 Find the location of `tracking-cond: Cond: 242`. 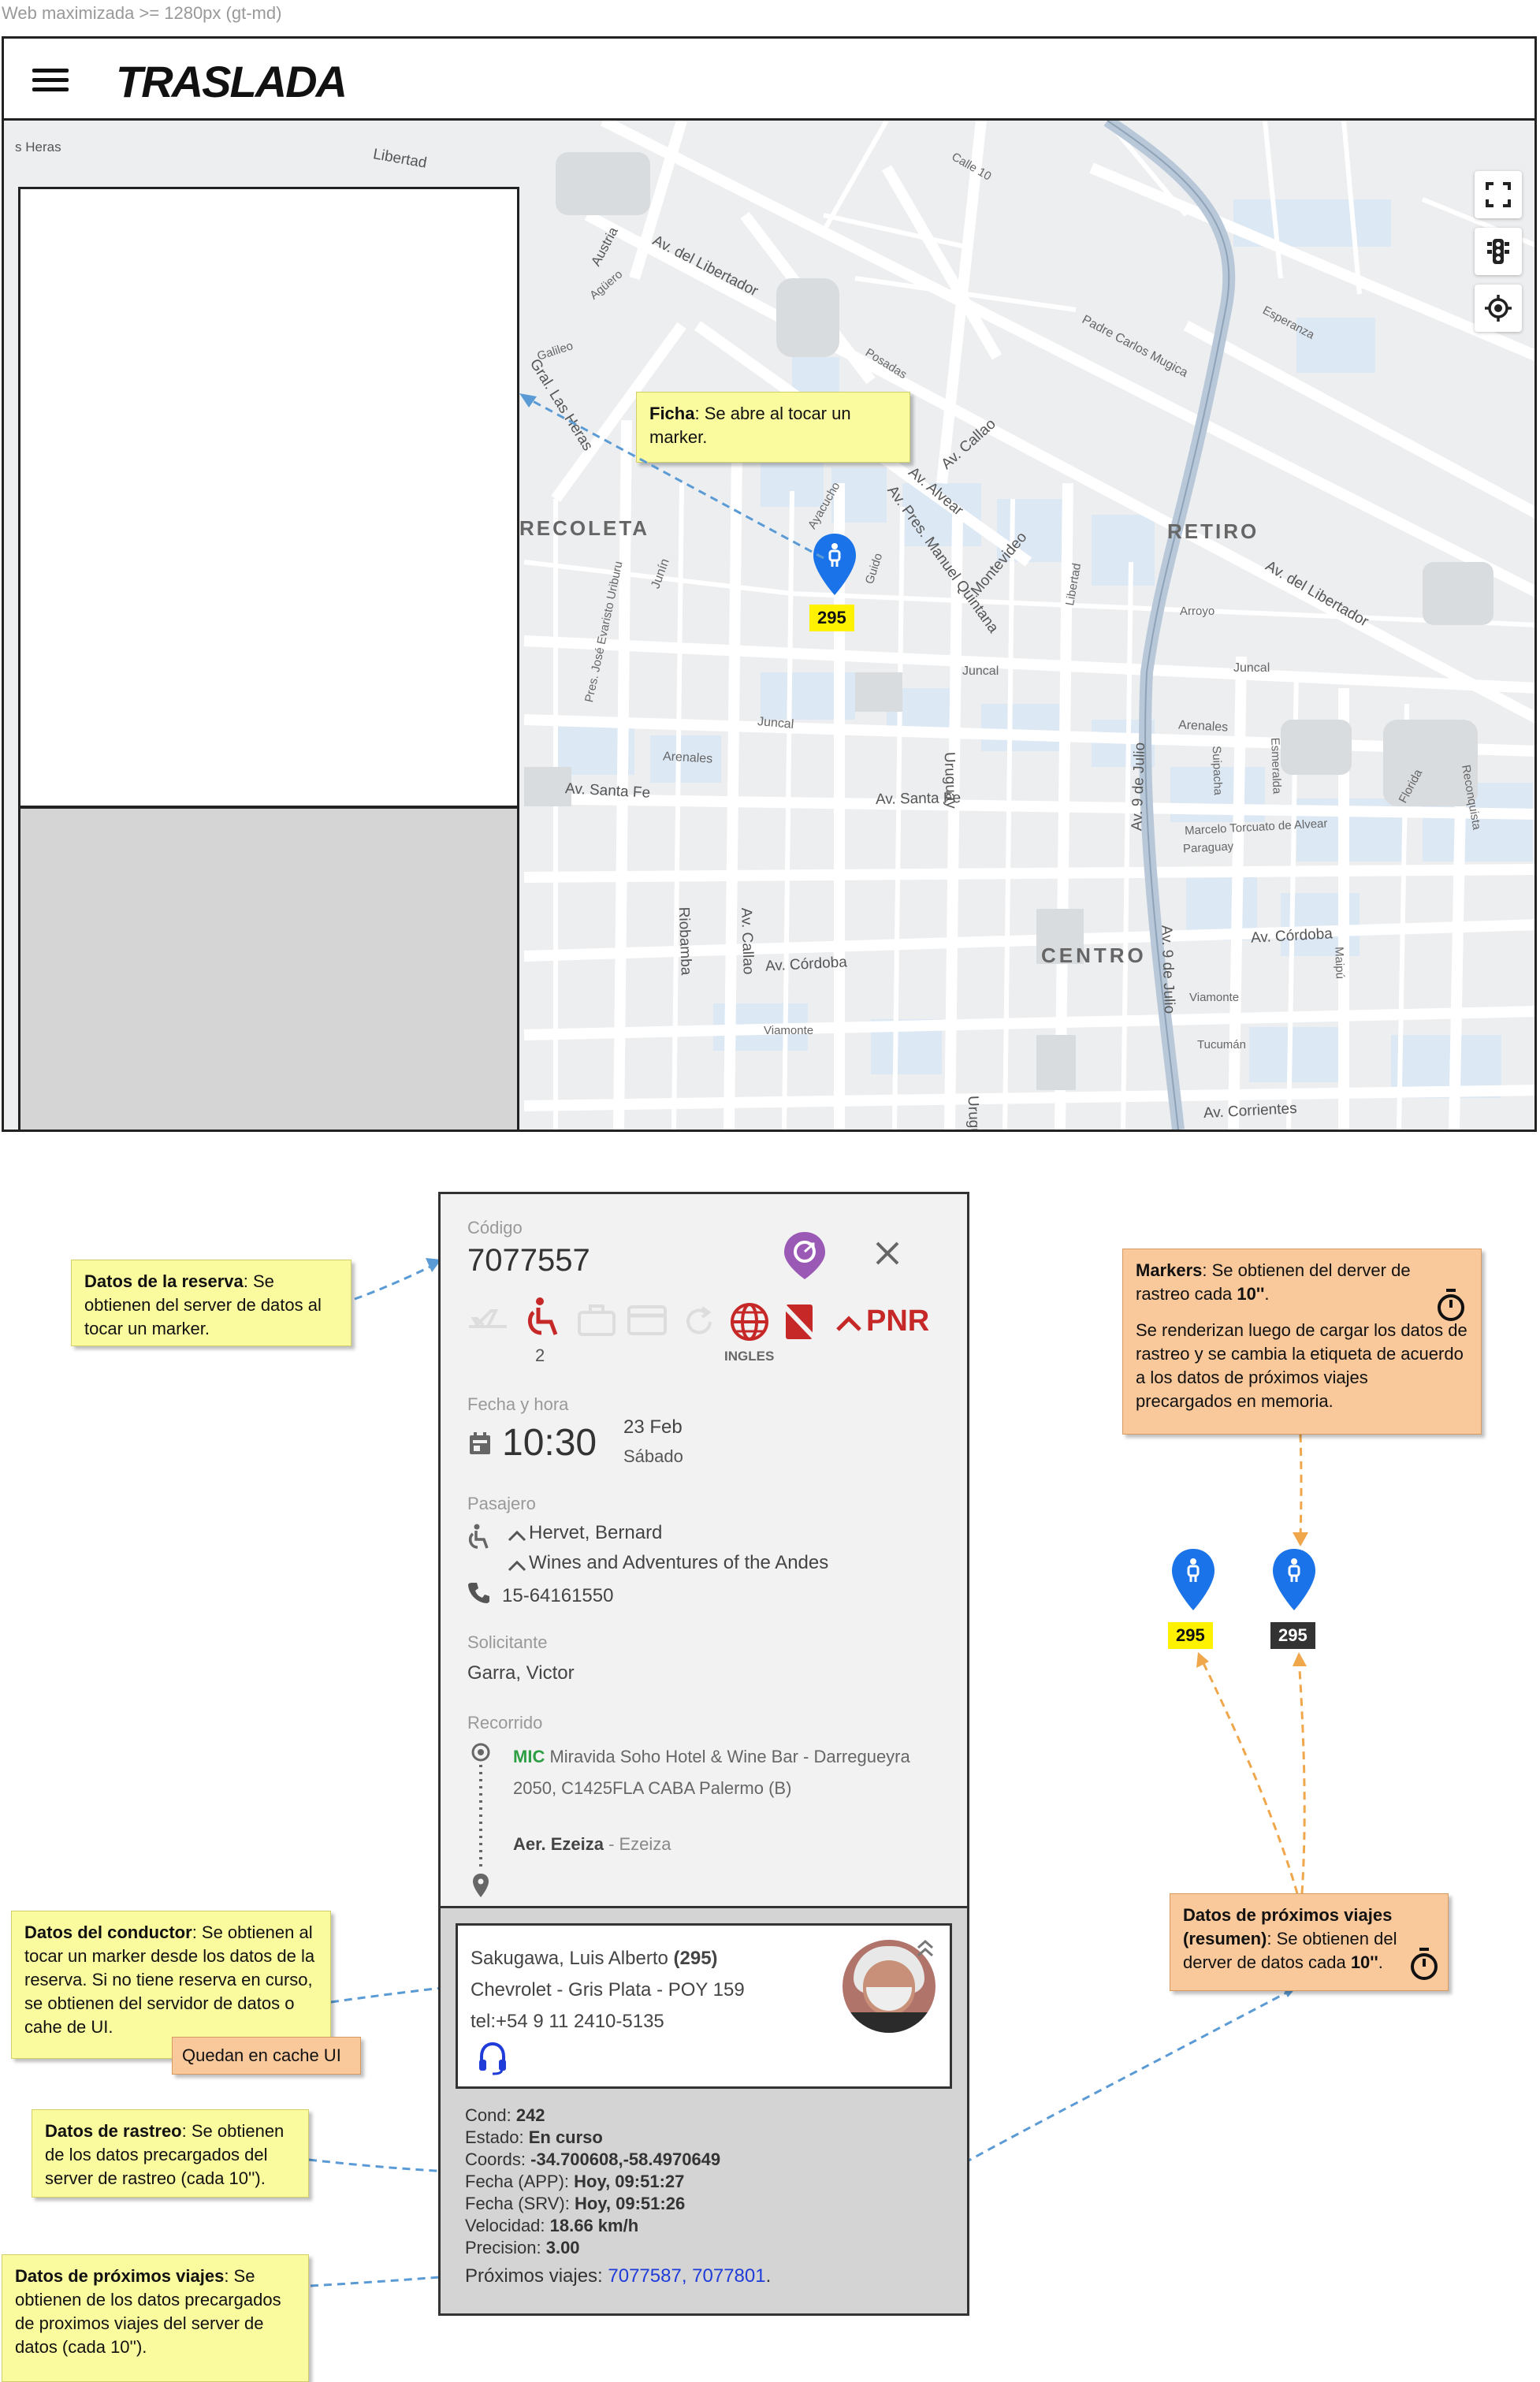

tracking-cond: Cond: 242 is located at coordinates (505, 2115).